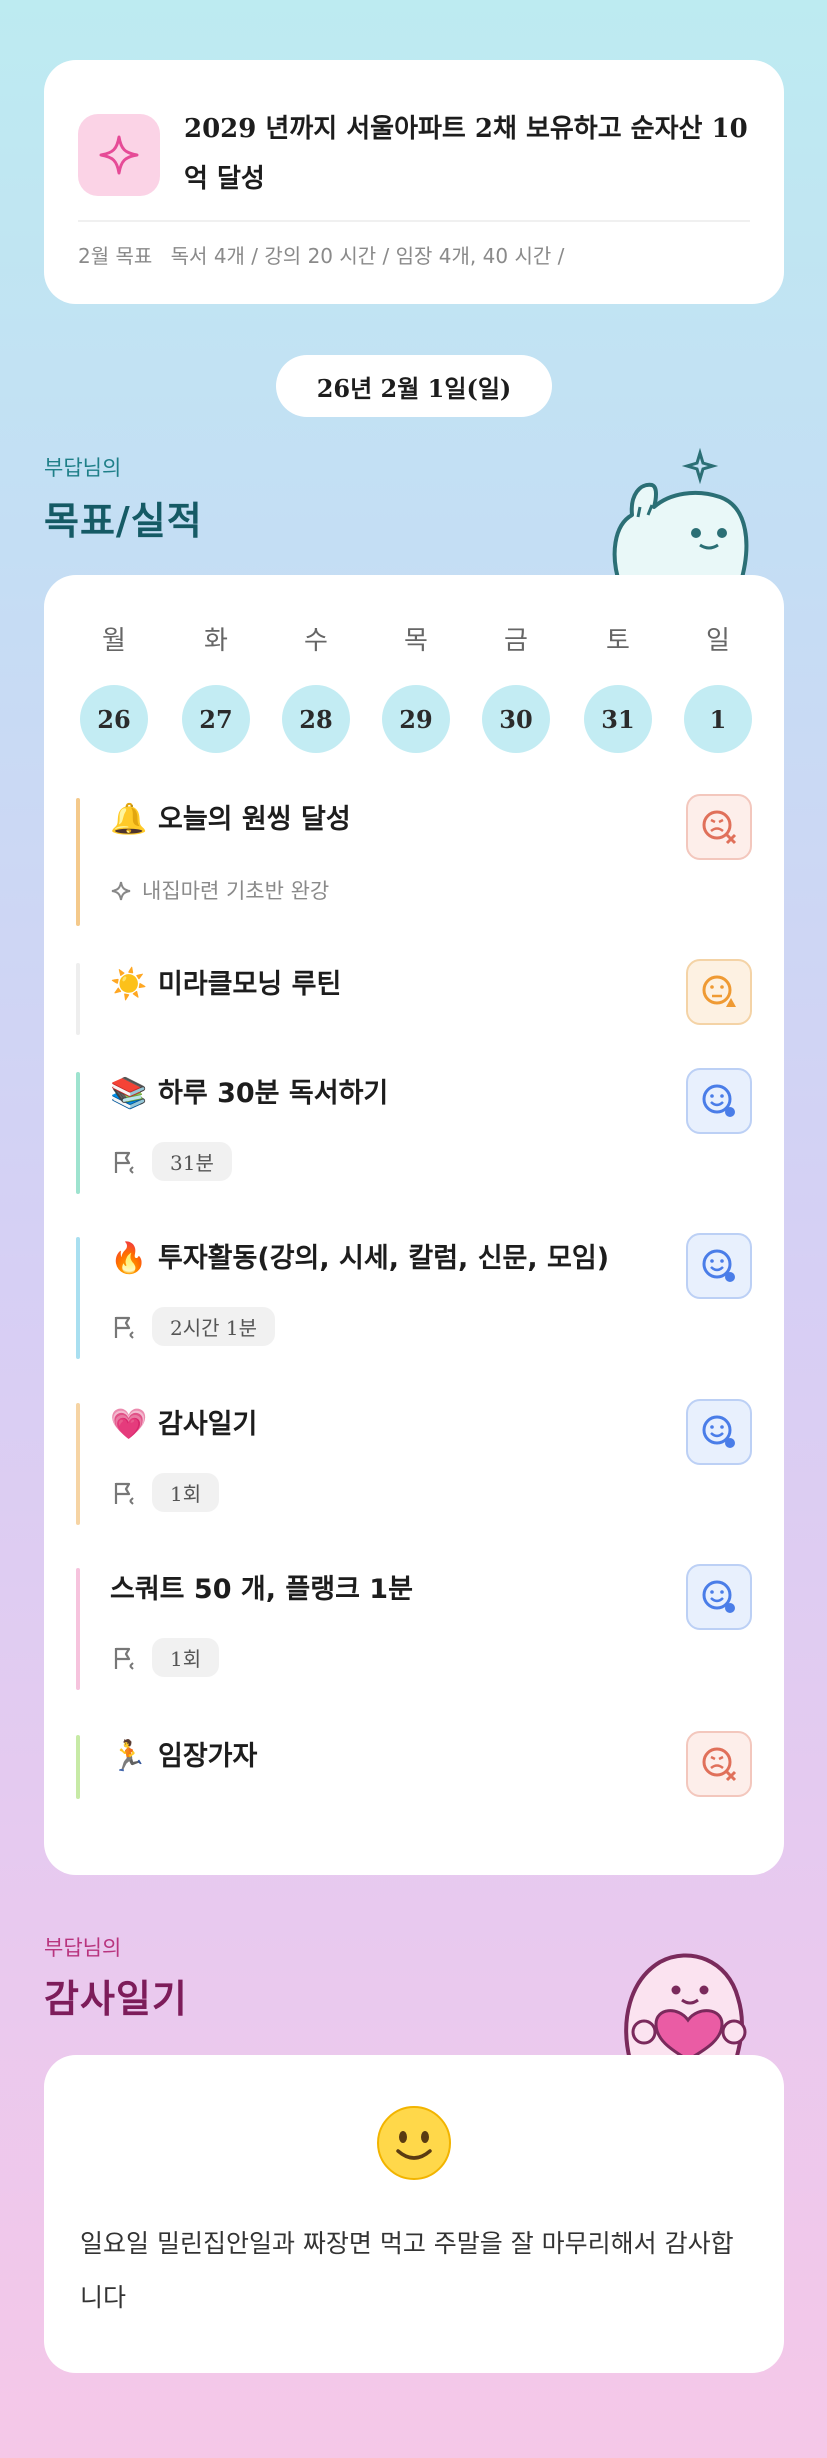 This screenshot has width=827, height=2458. Describe the element at coordinates (414, 2214) in the screenshot. I see `gratitude-card: 일요일 밀린집안일과 짜장면 먹고 주말을 잘 마무리해서 감사합니다` at that location.